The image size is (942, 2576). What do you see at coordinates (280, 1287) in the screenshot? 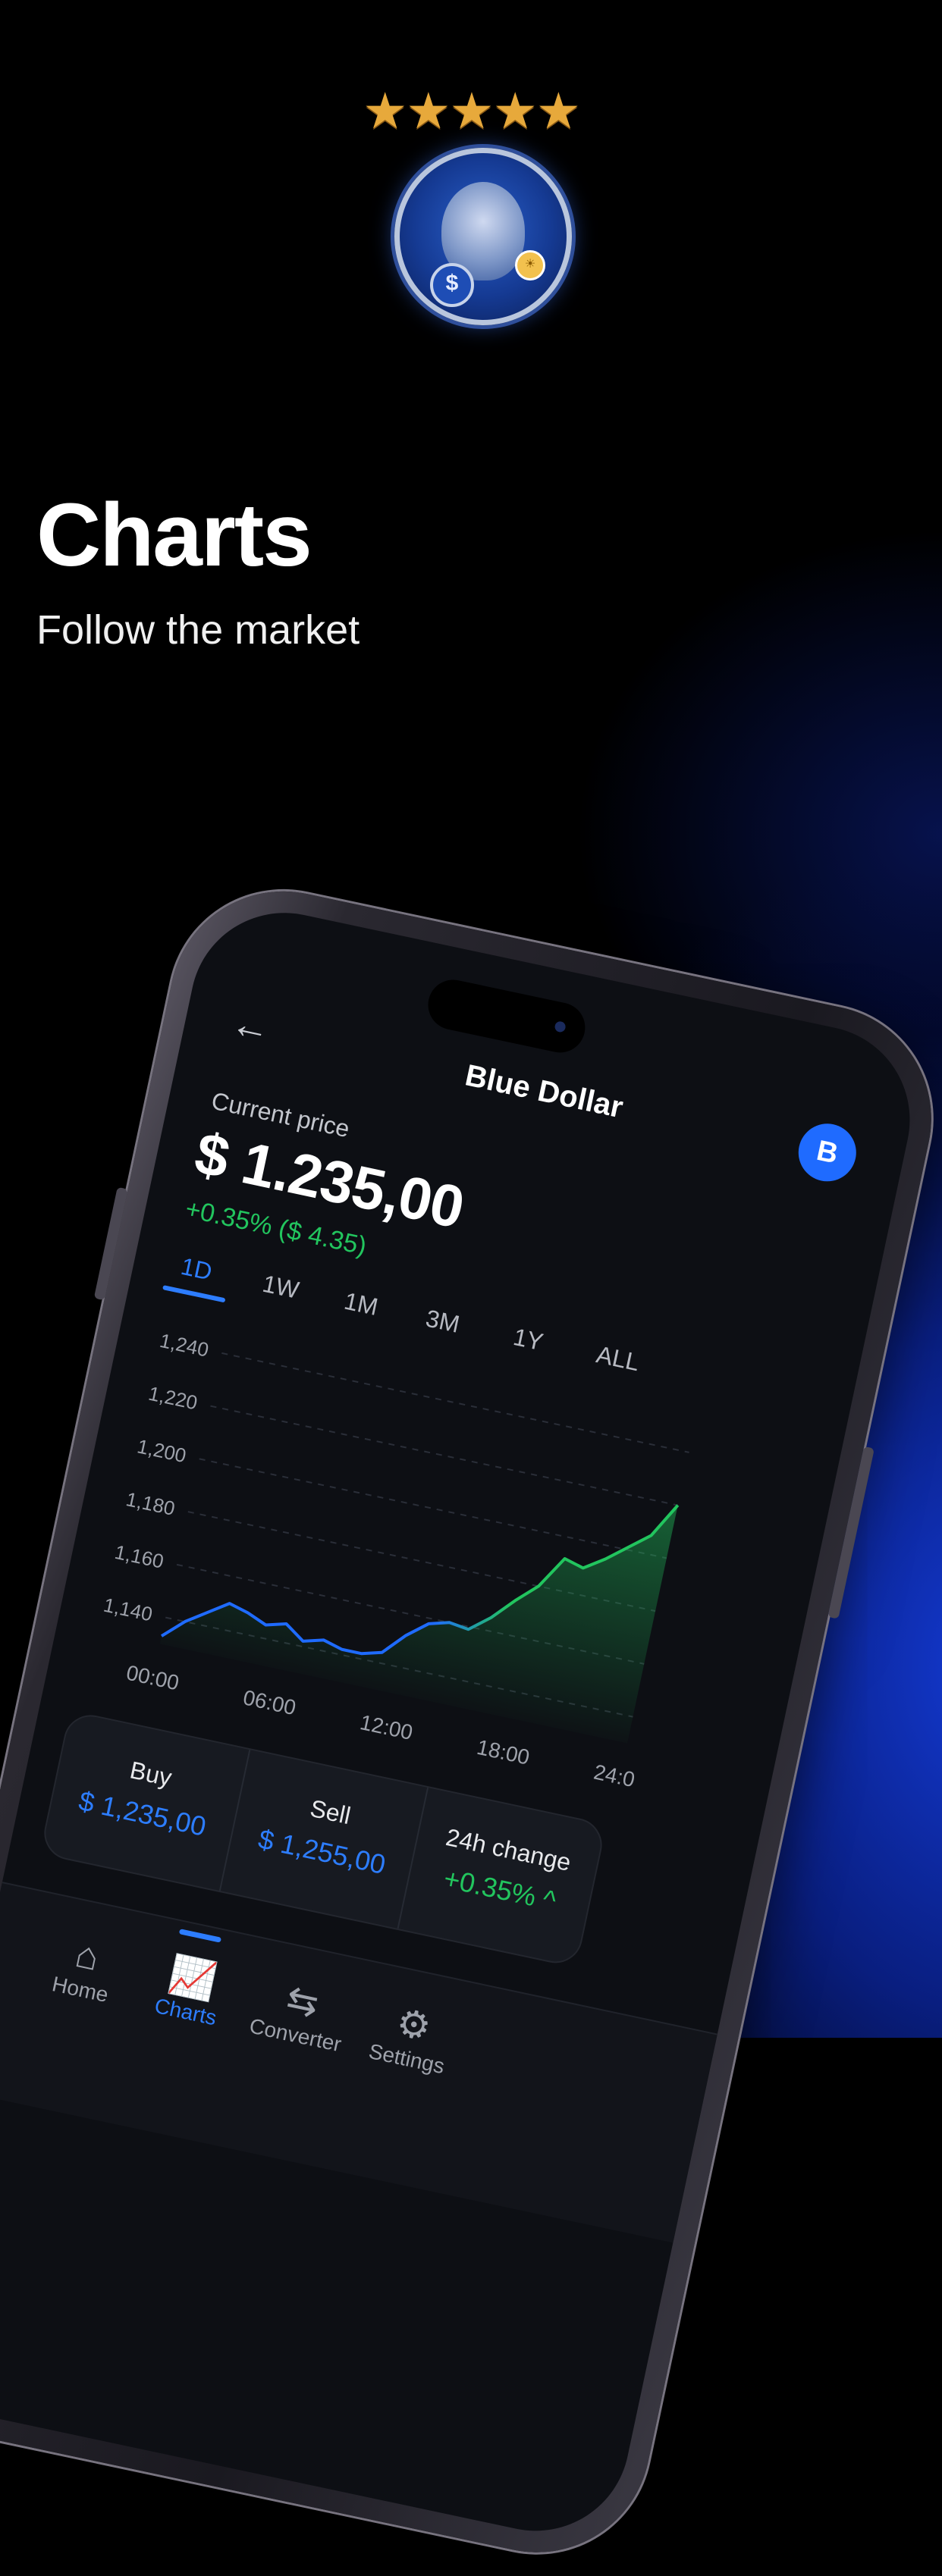
I see `tab-1w: 1W` at bounding box center [280, 1287].